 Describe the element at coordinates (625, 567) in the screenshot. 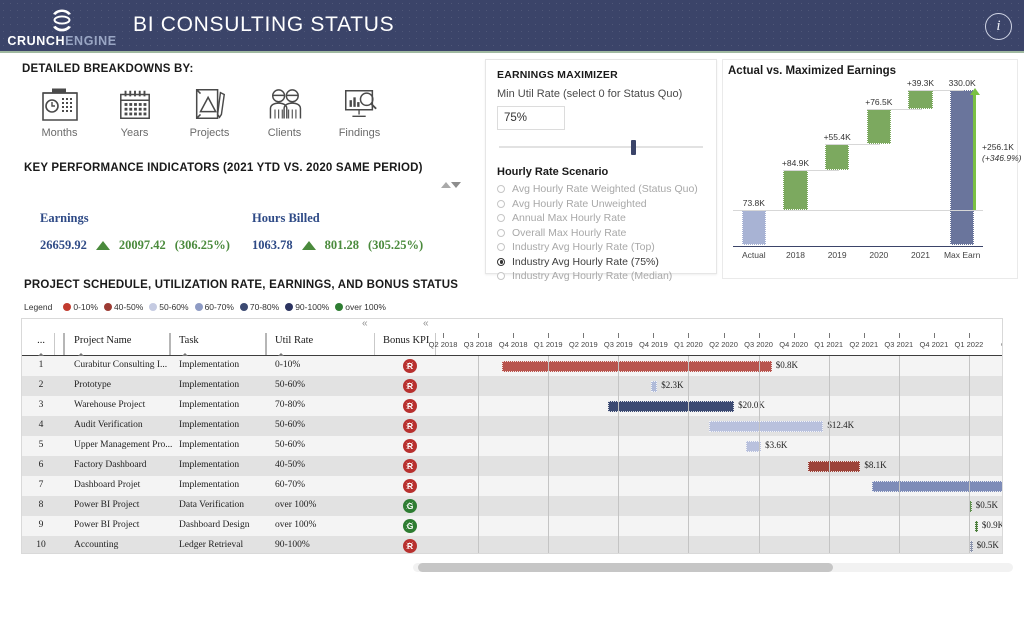

I see `horizontal-scrollbar-thumb` at that location.